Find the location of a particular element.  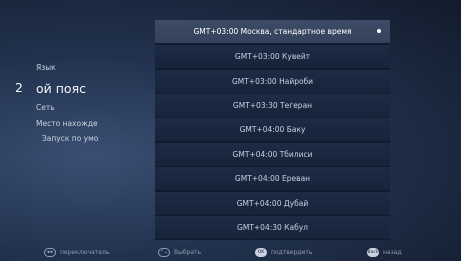

menu-item-network: Сеть is located at coordinates (45, 107).